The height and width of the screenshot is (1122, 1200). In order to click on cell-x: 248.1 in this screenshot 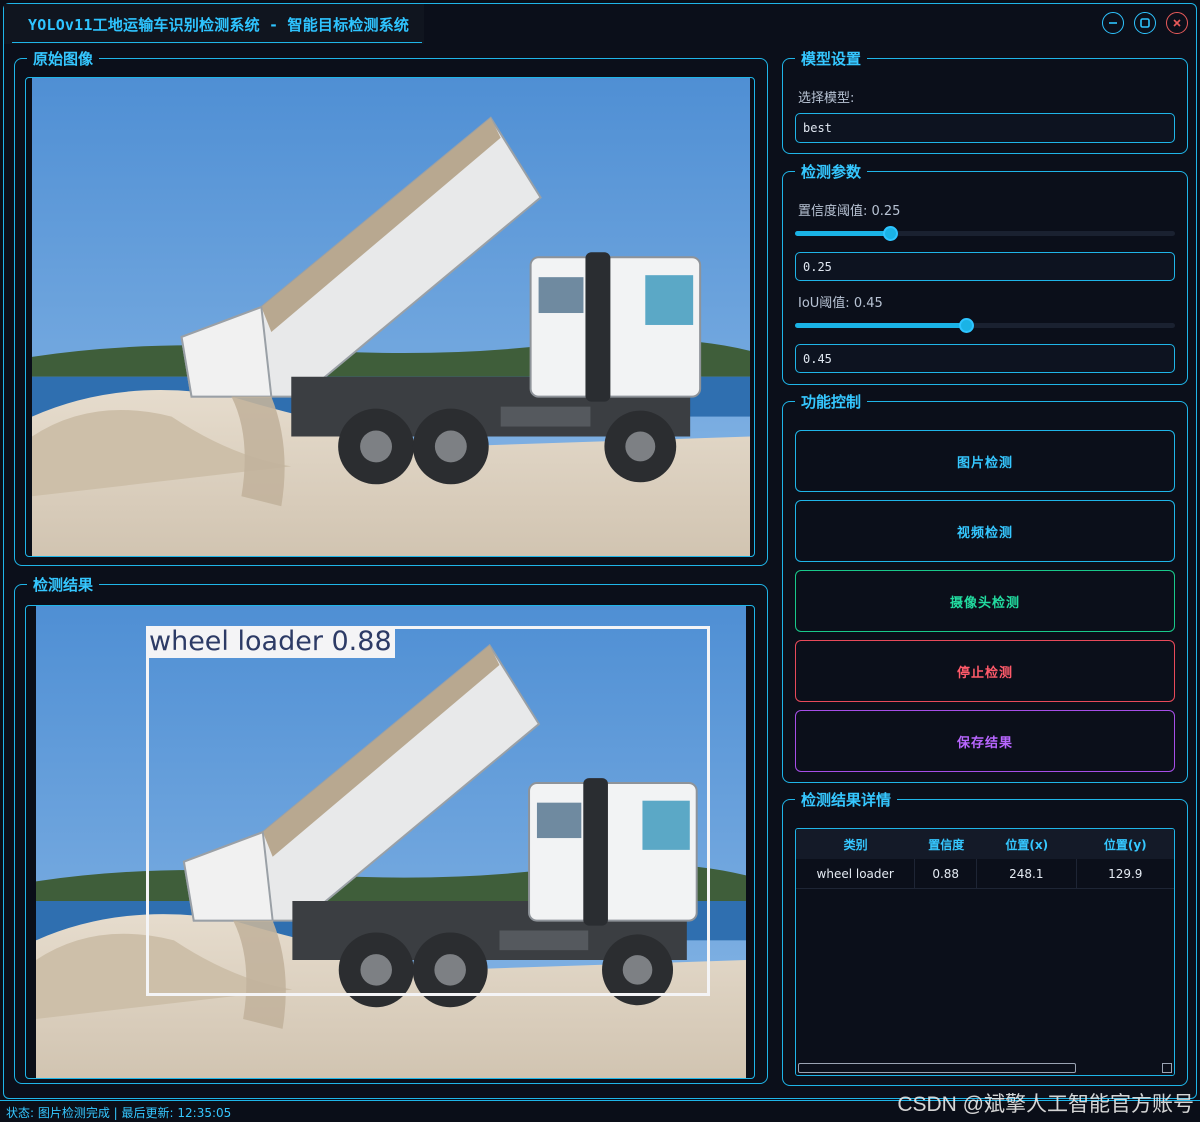, I will do `click(1027, 874)`.